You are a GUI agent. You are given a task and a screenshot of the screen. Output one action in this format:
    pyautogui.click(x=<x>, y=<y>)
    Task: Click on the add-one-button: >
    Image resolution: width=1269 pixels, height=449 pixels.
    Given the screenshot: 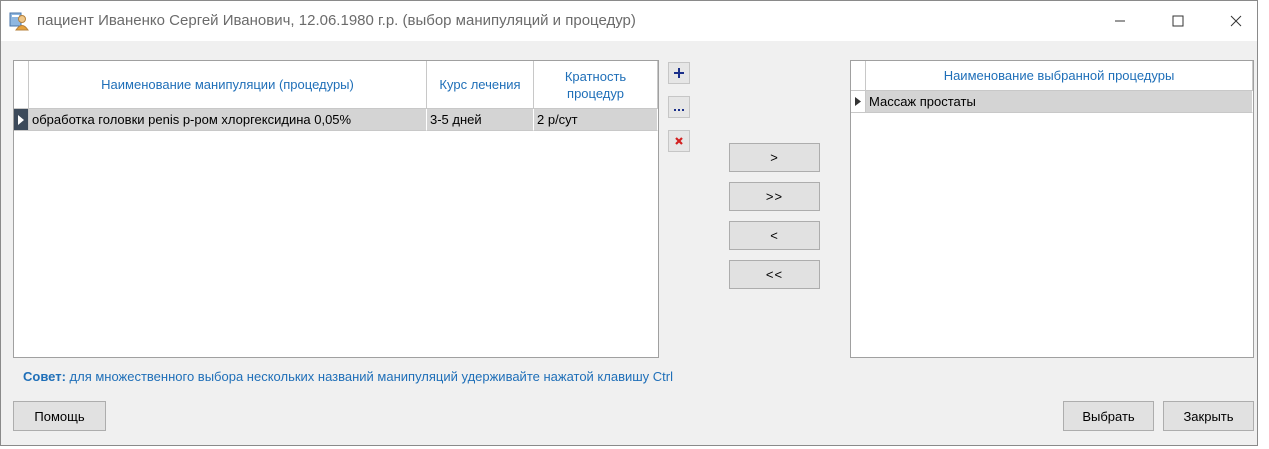 What is the action you would take?
    pyautogui.click(x=774, y=157)
    